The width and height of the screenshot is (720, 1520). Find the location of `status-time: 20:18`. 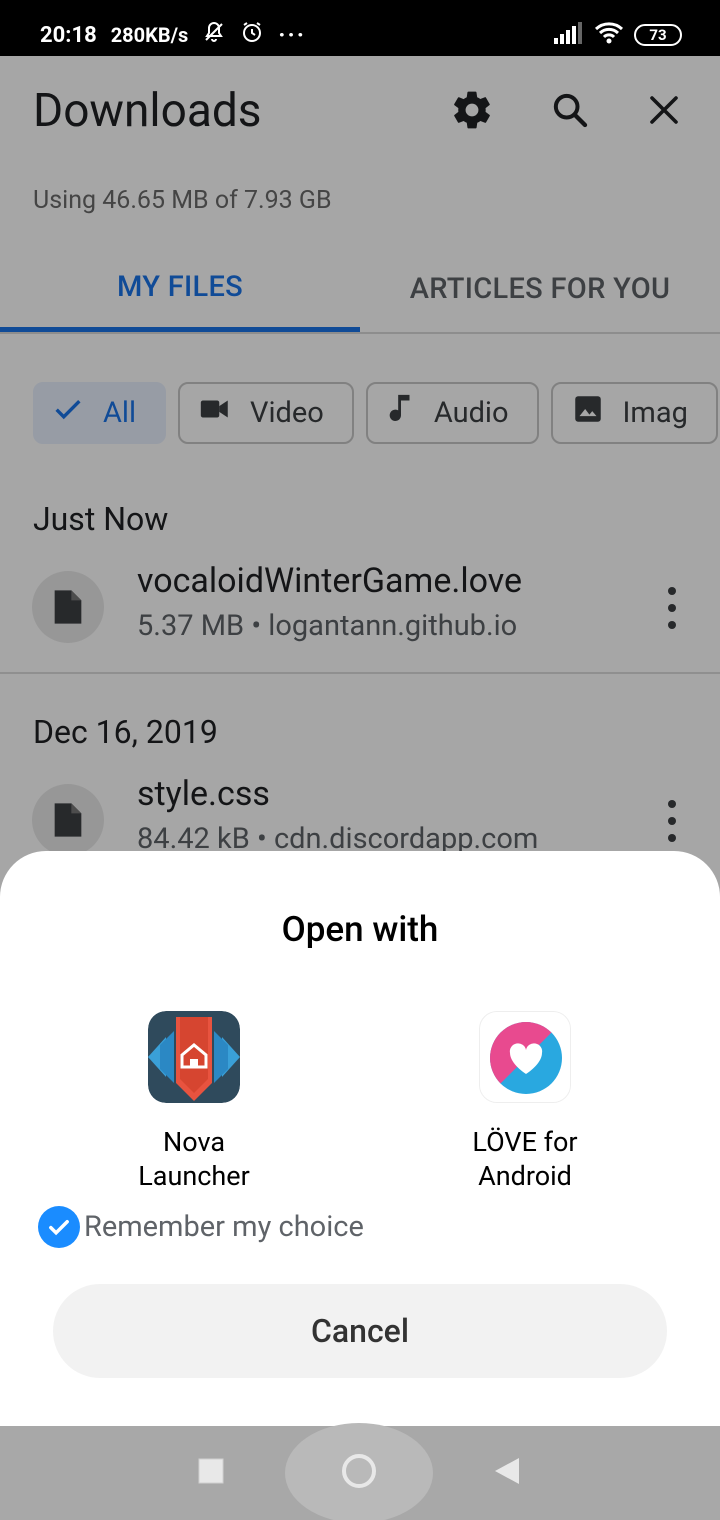

status-time: 20:18 is located at coordinates (68, 35).